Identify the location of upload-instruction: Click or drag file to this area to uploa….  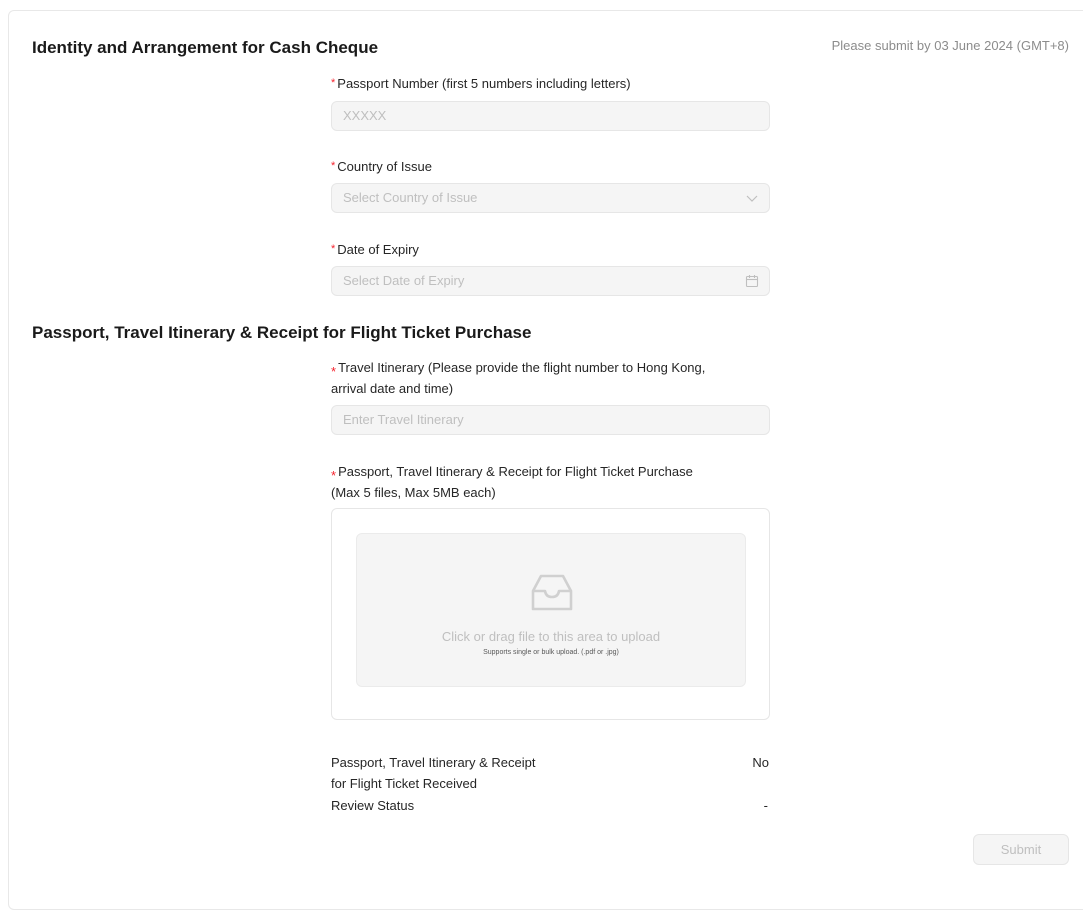
(551, 636).